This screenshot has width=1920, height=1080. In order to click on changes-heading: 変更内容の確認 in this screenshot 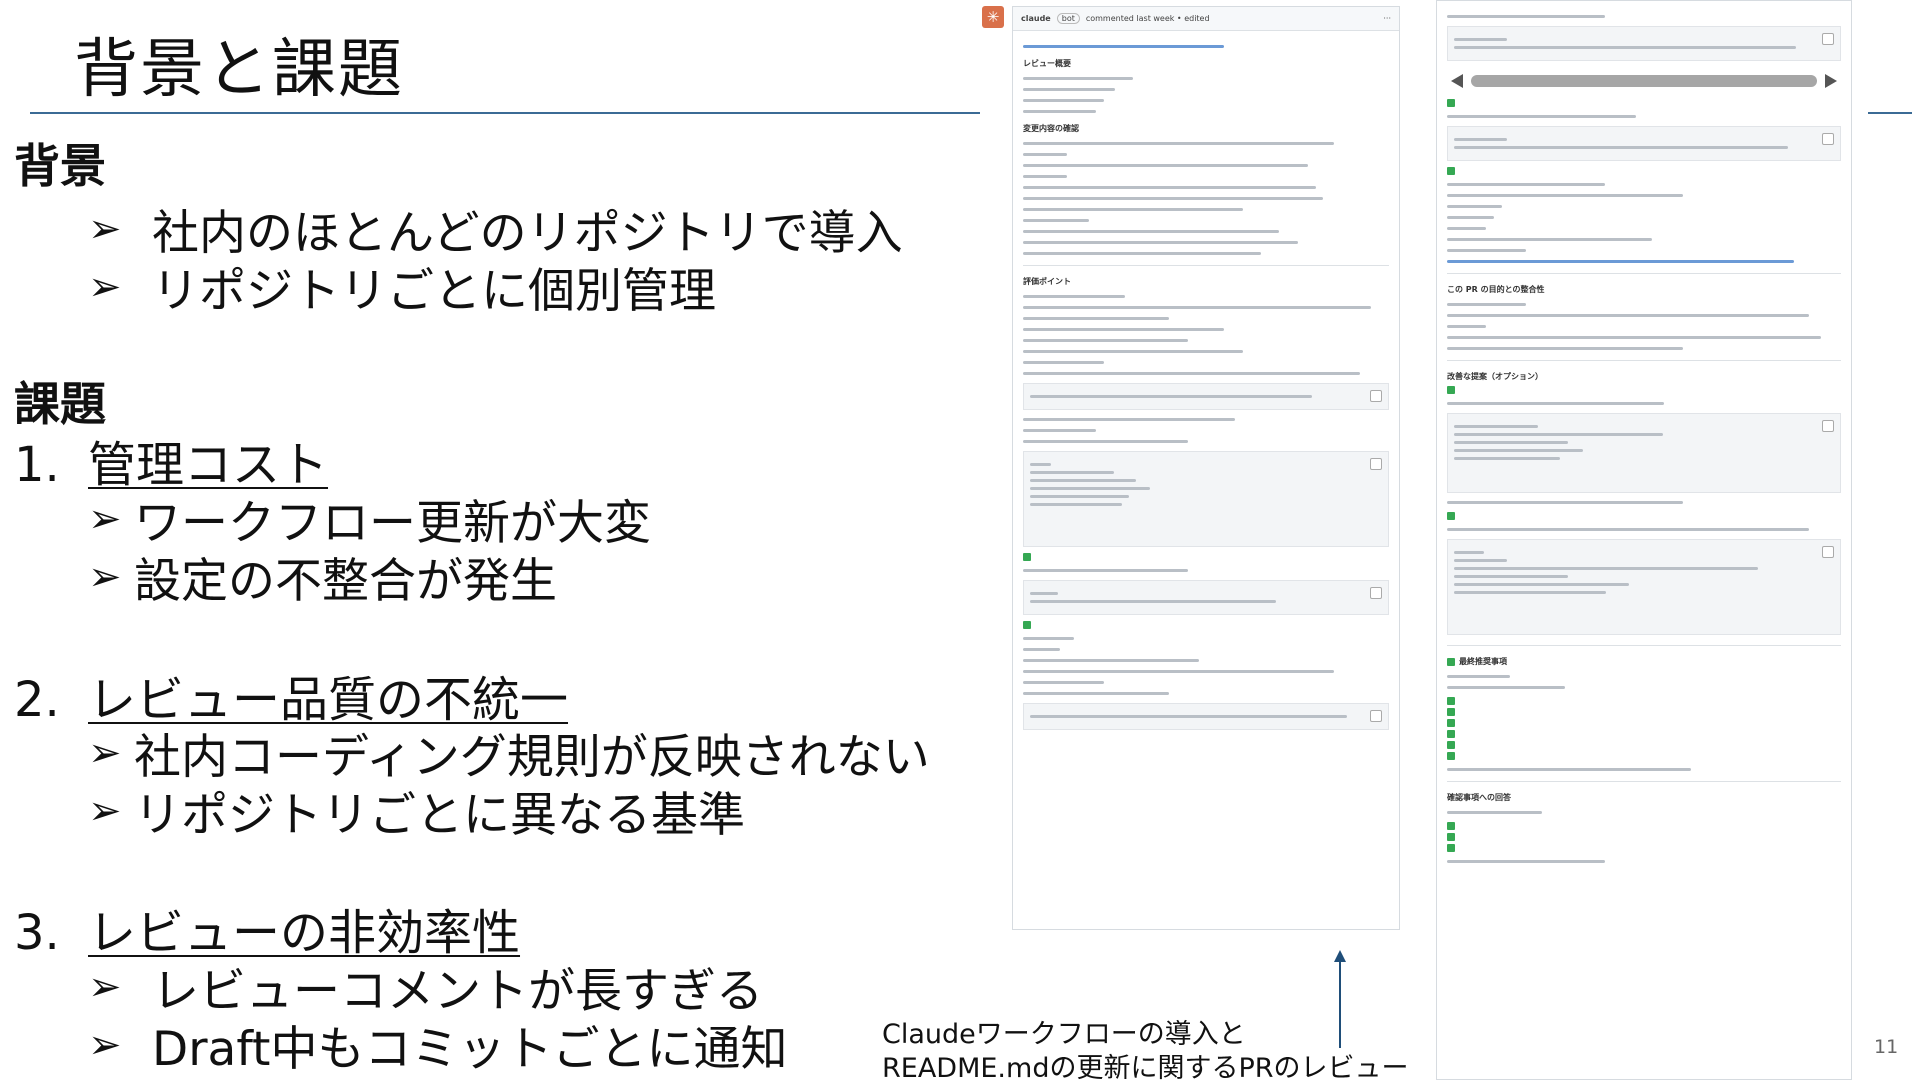, I will do `click(1051, 128)`.